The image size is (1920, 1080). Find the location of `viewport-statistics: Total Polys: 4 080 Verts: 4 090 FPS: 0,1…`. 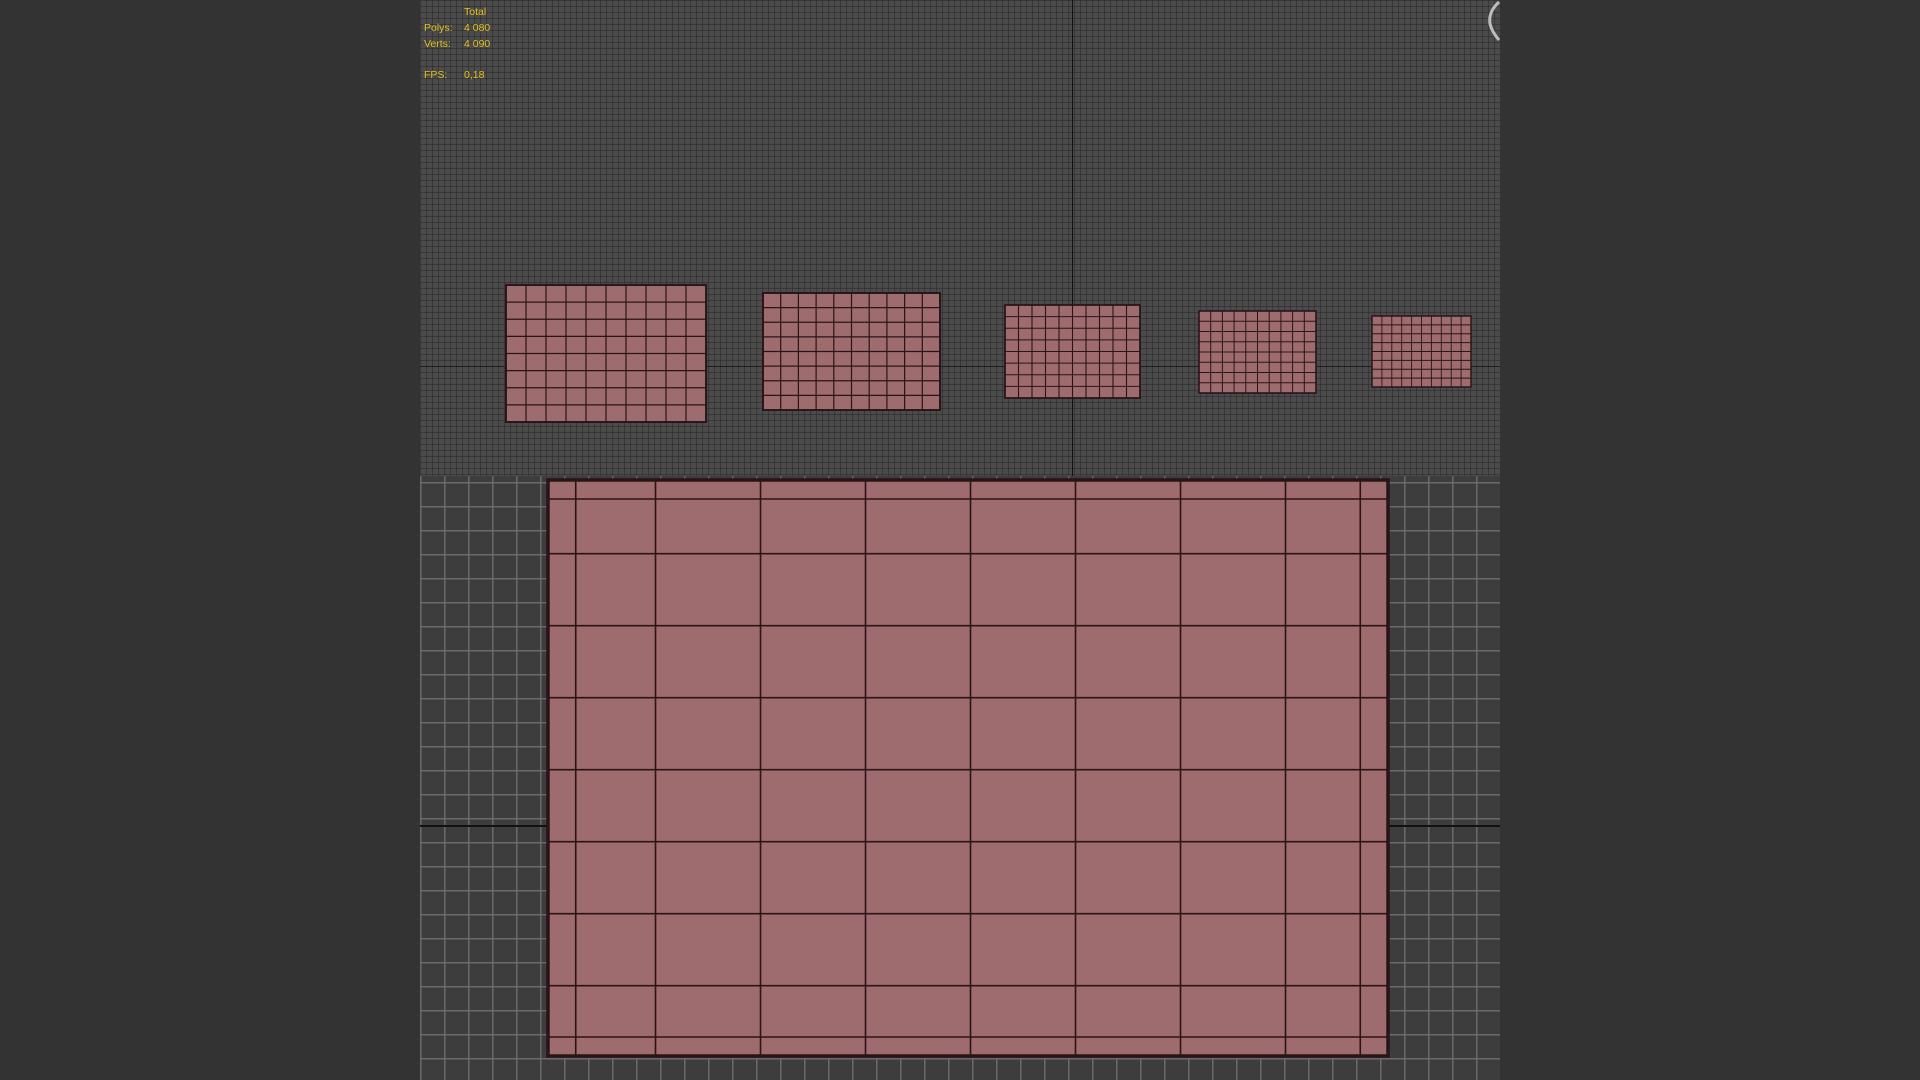

viewport-statistics: Total Polys: 4 080 Verts: 4 090 FPS: 0,1… is located at coordinates (464, 43).